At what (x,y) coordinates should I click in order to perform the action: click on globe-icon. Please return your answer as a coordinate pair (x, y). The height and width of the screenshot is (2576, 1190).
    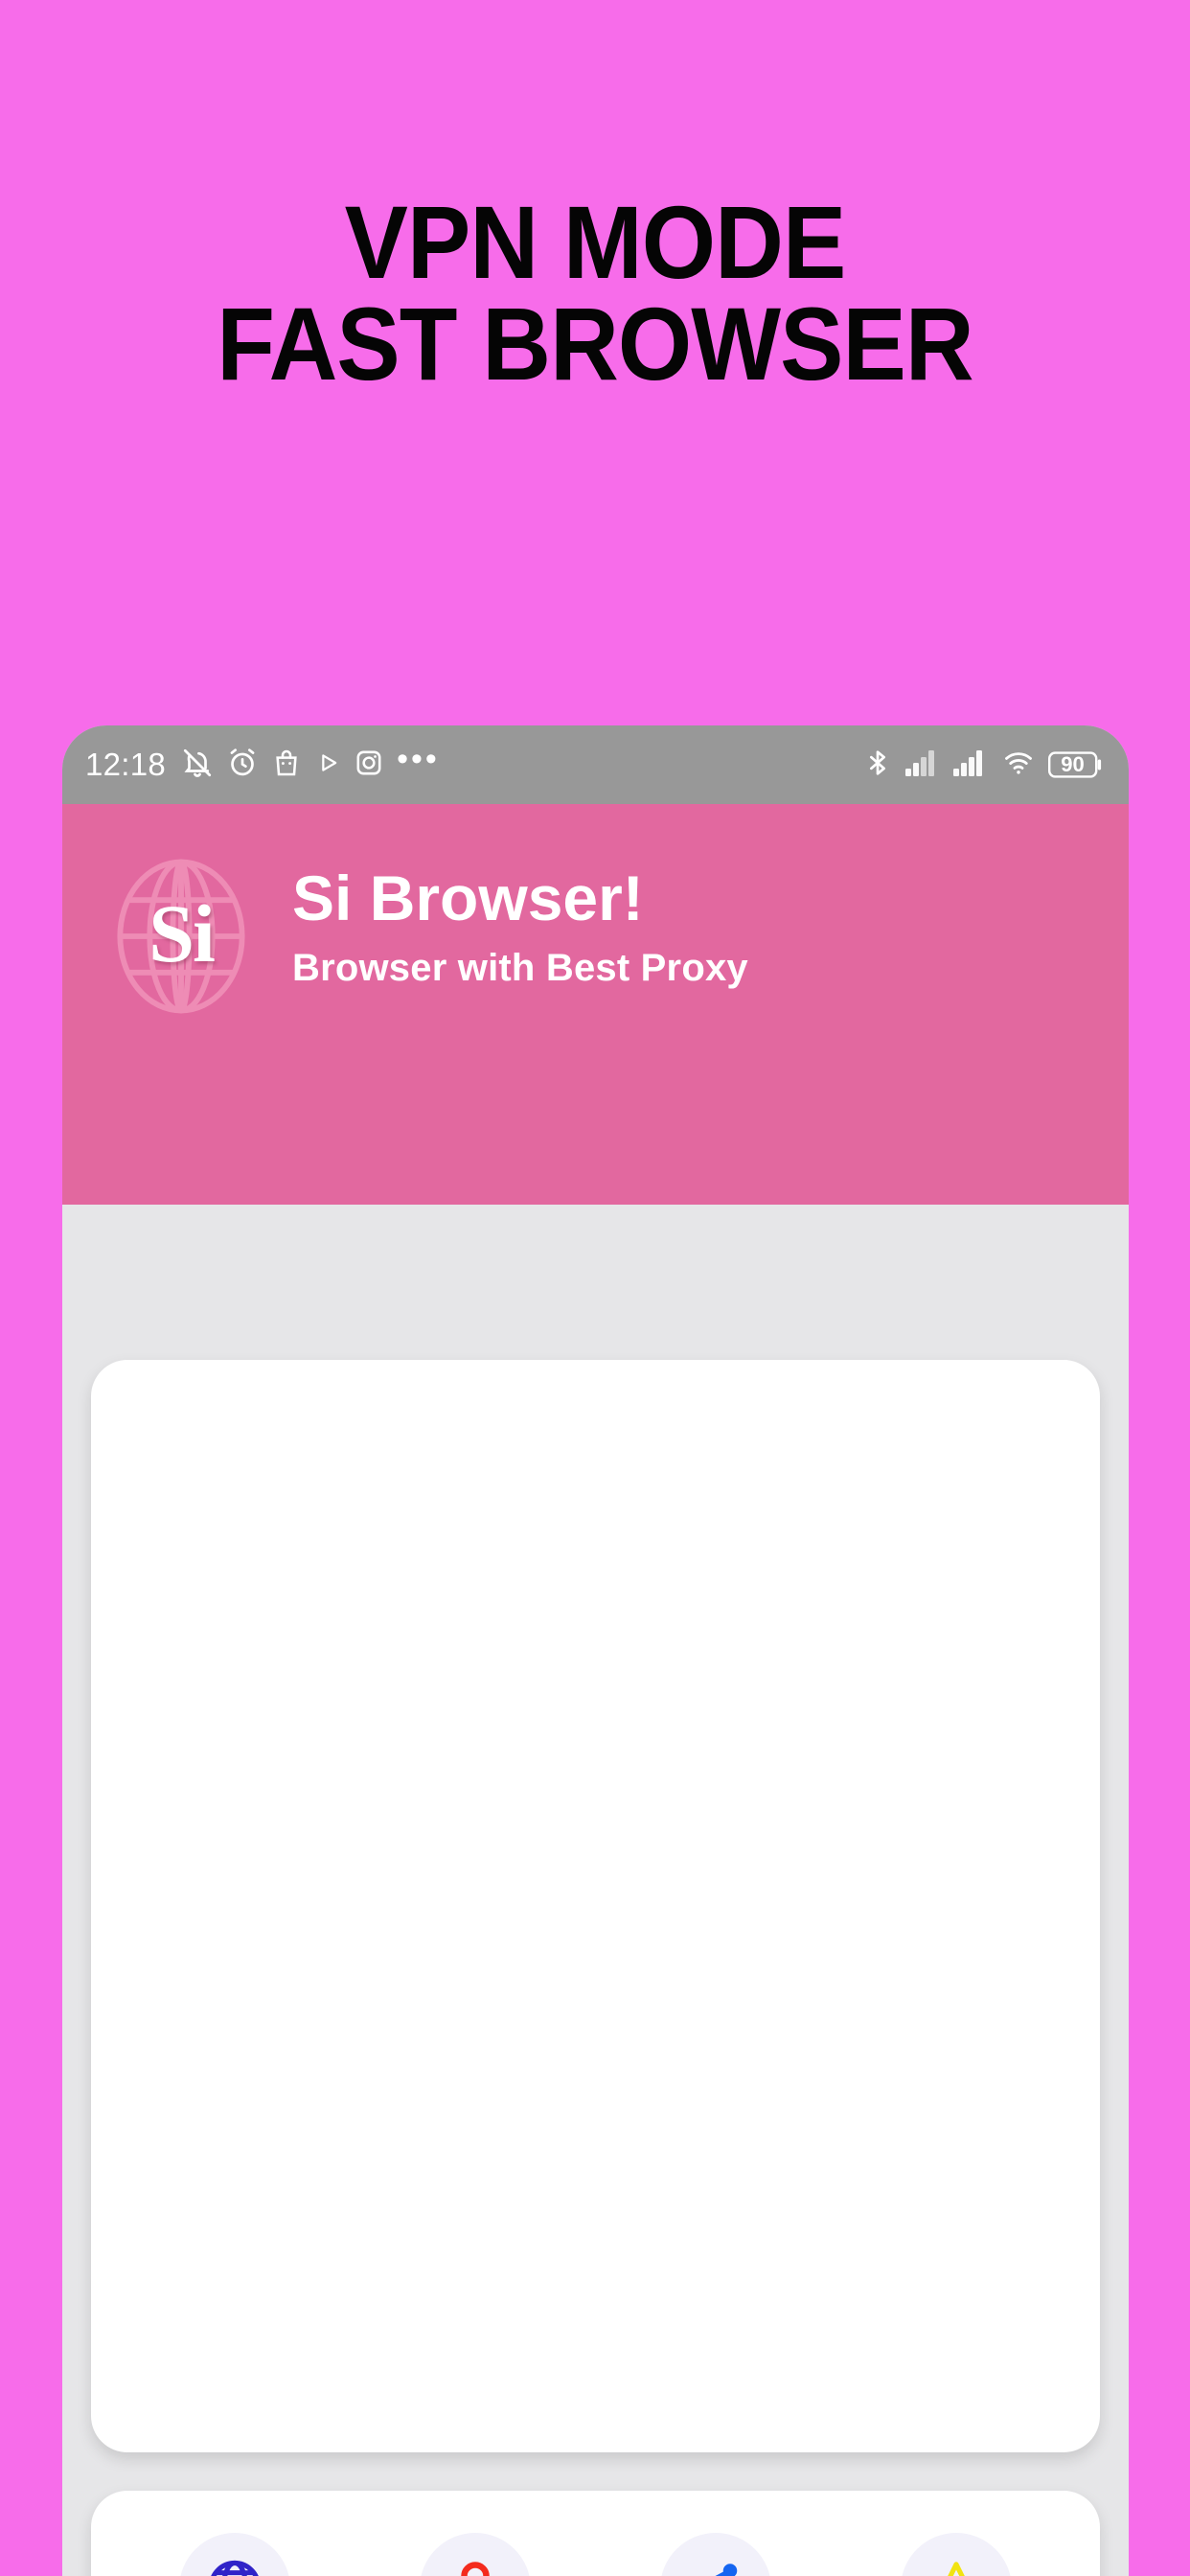
    Looking at the image, I should click on (234, 2566).